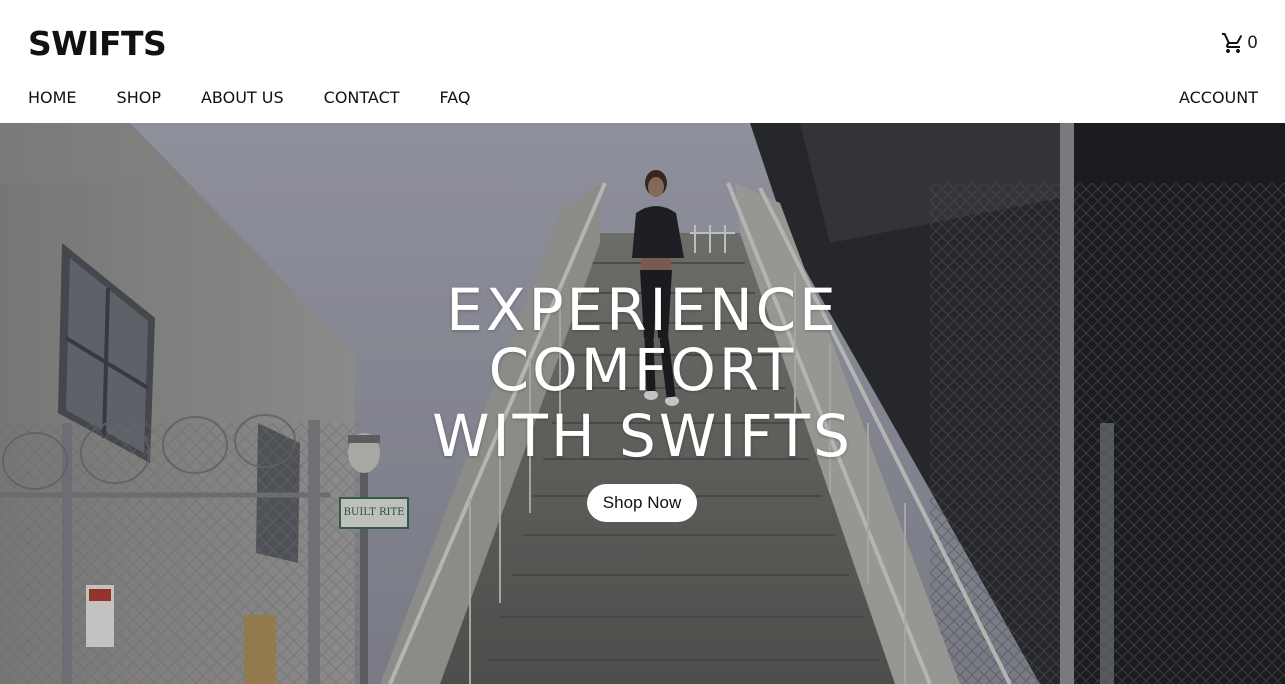 The image size is (1285, 684). I want to click on main-nav: HOME SHOP ABOUT US CONTACT FAQ, so click(269, 98).